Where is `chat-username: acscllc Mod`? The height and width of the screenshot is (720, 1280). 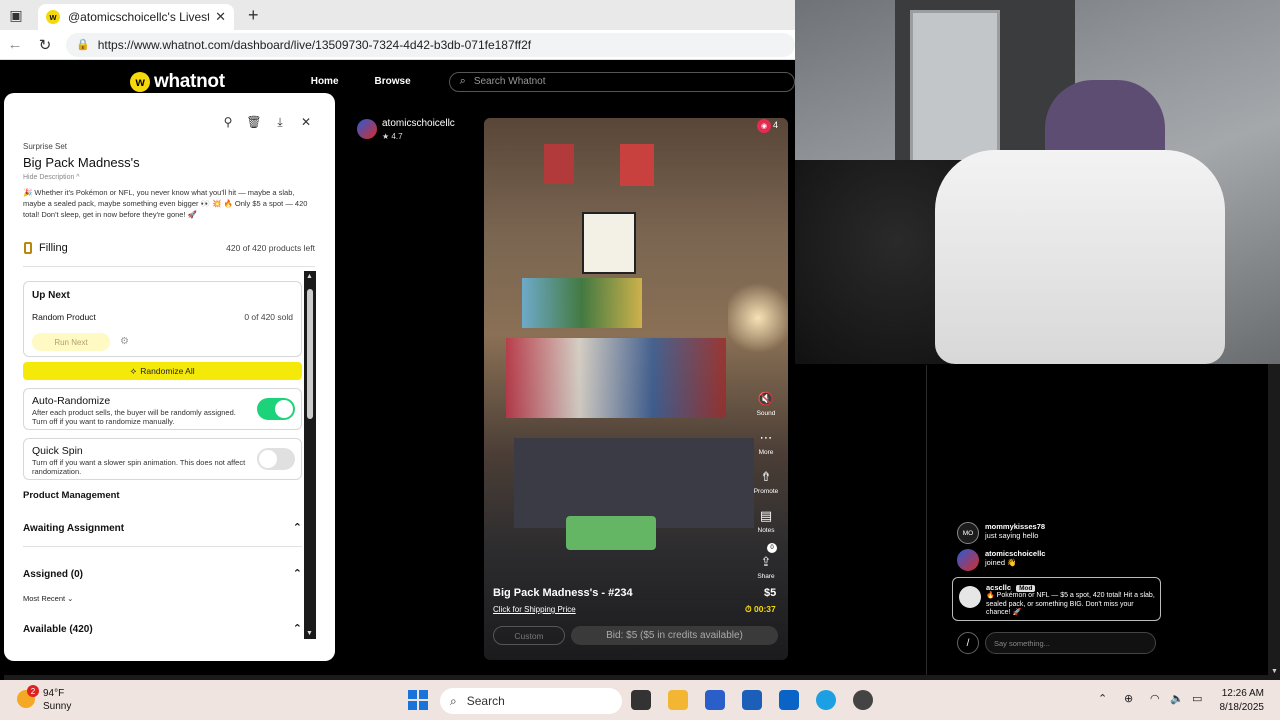
chat-username: acscllc Mod is located at coordinates (1011, 587).